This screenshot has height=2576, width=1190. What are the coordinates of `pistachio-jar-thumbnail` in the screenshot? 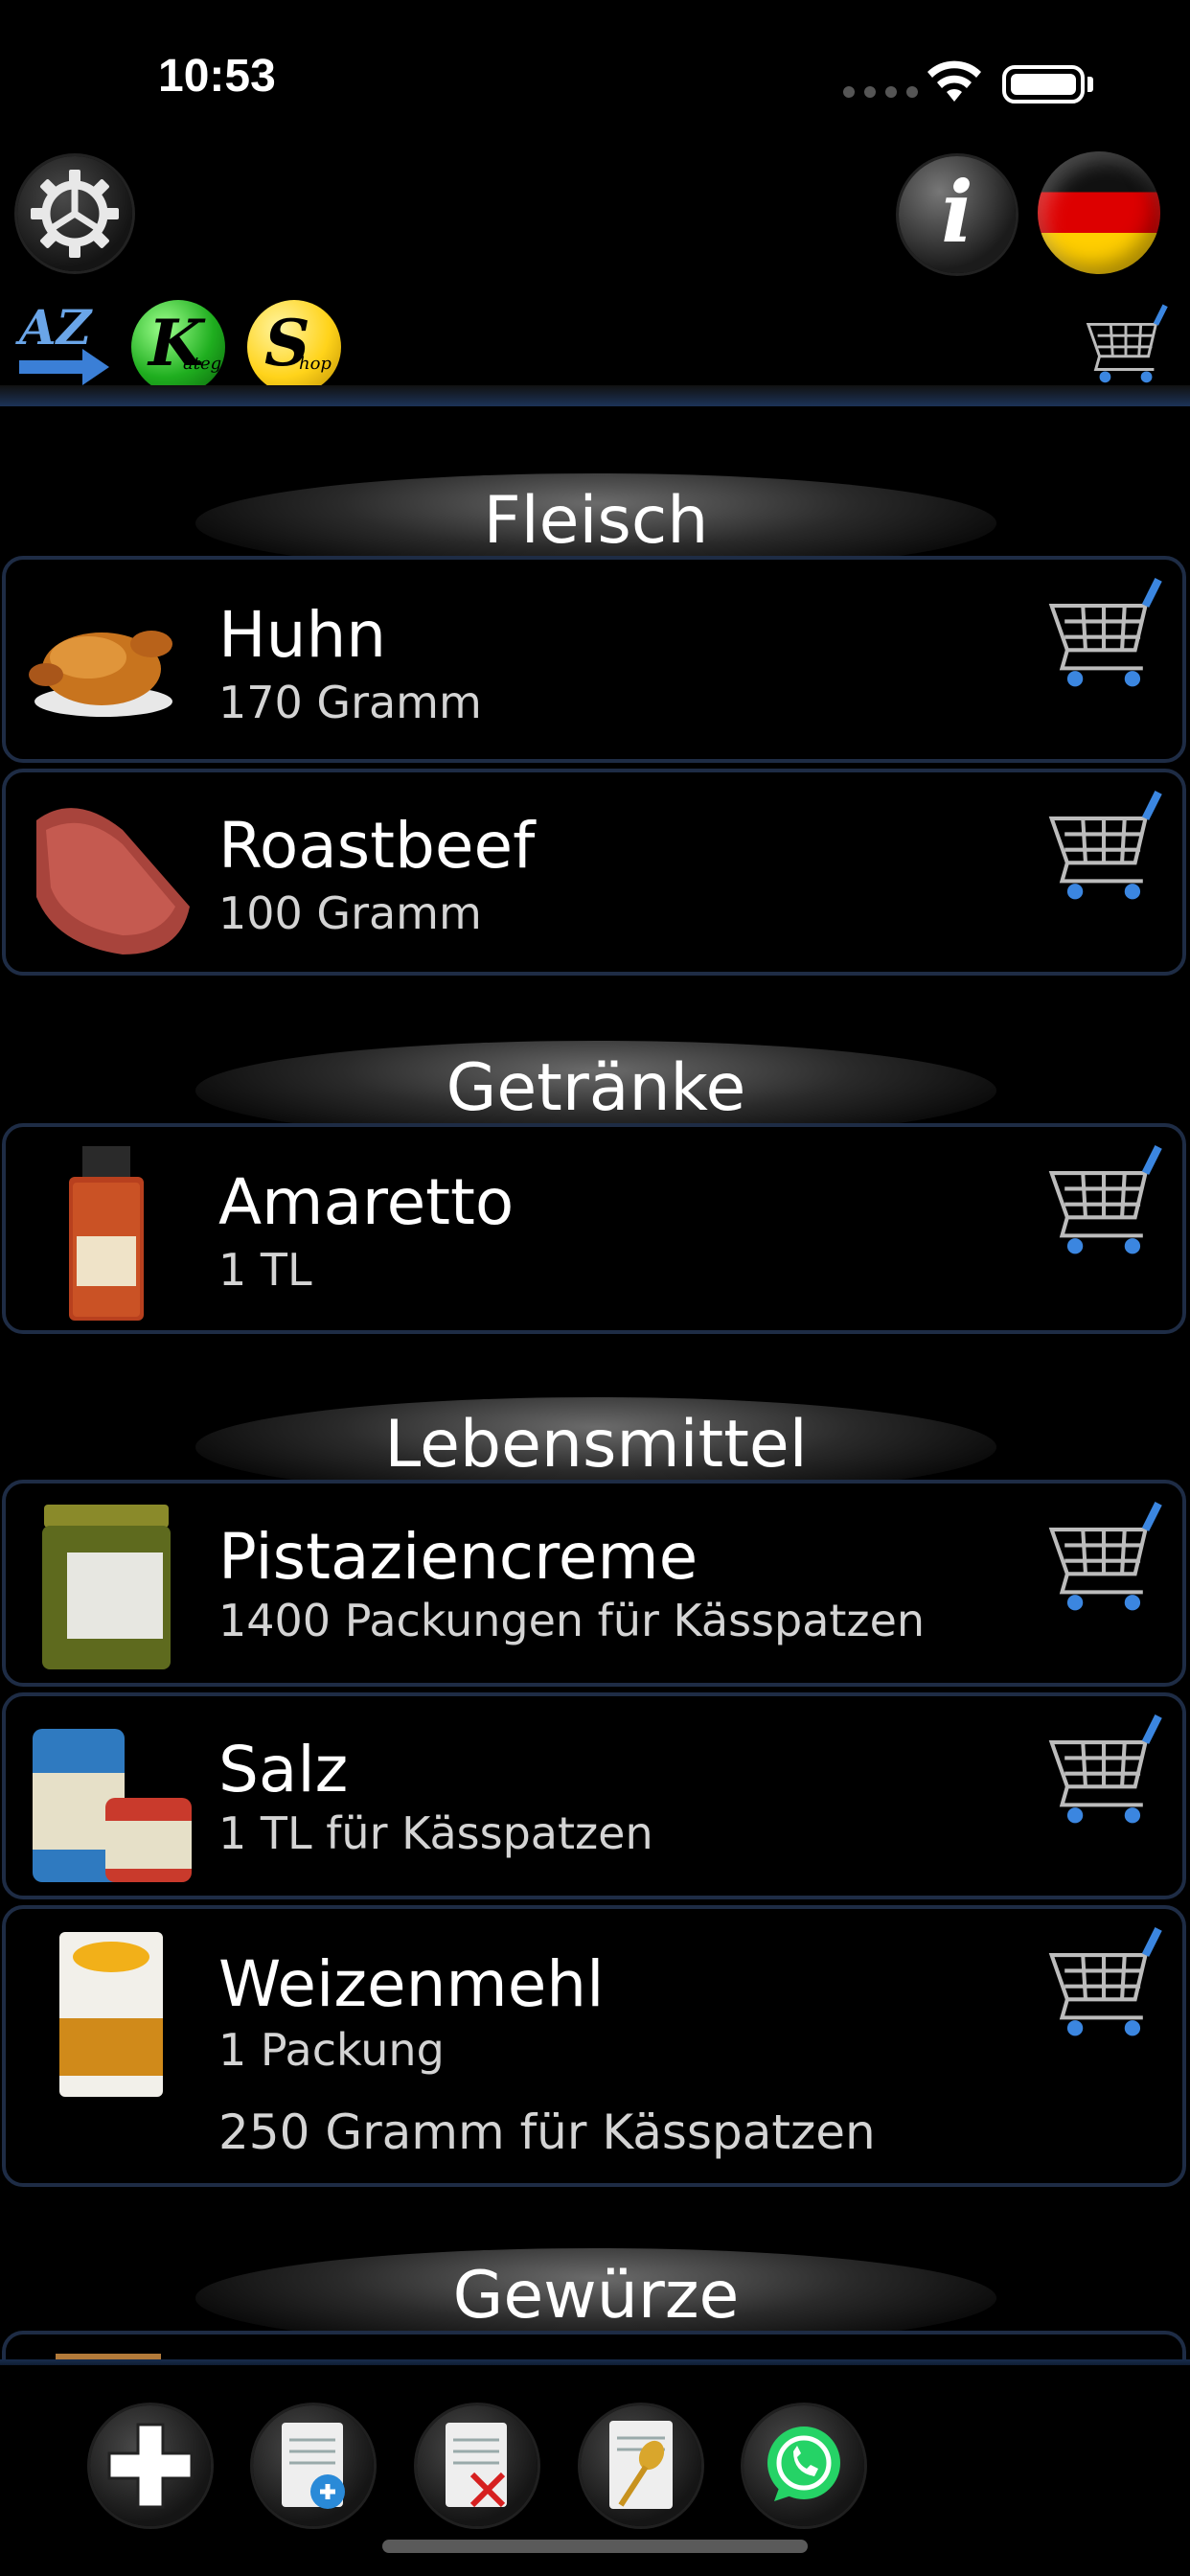 It's located at (107, 1587).